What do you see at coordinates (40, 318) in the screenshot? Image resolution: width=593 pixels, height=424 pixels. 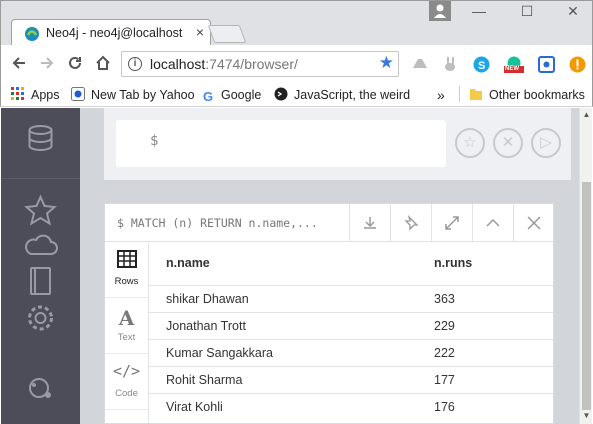 I see `settings-gear-icon` at bounding box center [40, 318].